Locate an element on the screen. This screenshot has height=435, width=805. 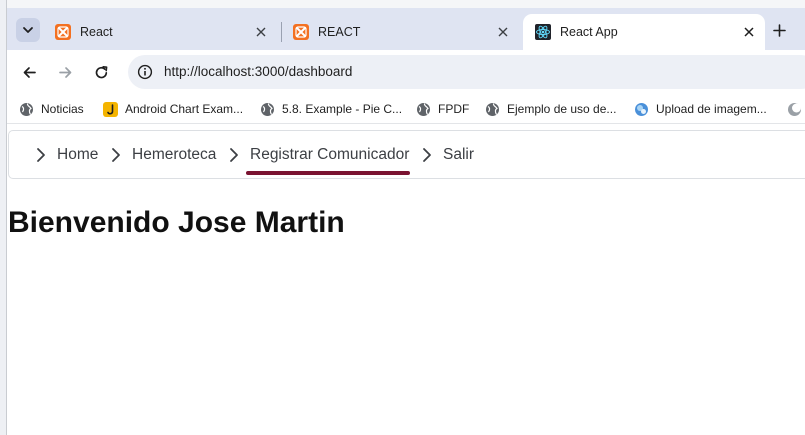
tab-react: React is located at coordinates (160, 32).